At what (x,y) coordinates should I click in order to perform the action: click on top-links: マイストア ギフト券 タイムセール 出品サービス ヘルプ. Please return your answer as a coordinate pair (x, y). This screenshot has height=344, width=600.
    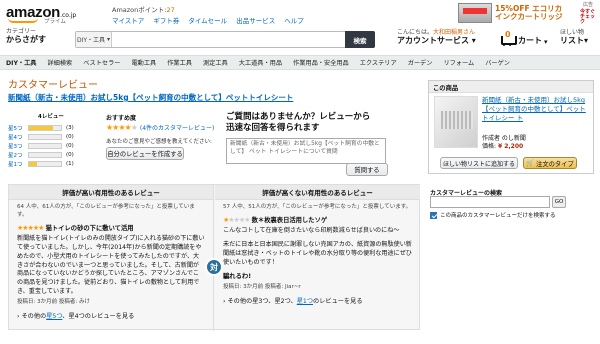
    Looking at the image, I should click on (208, 20).